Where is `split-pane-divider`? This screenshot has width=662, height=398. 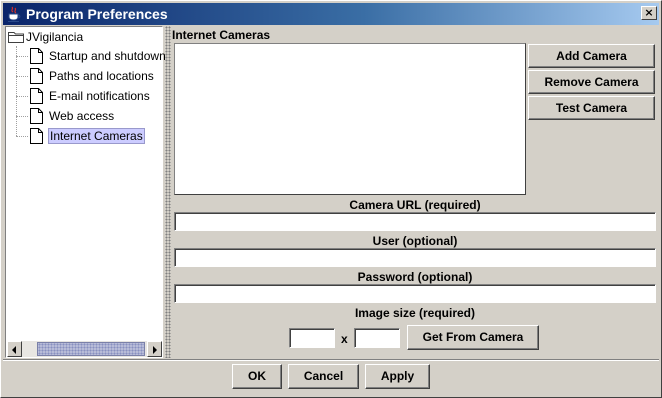
split-pane-divider is located at coordinates (168, 192).